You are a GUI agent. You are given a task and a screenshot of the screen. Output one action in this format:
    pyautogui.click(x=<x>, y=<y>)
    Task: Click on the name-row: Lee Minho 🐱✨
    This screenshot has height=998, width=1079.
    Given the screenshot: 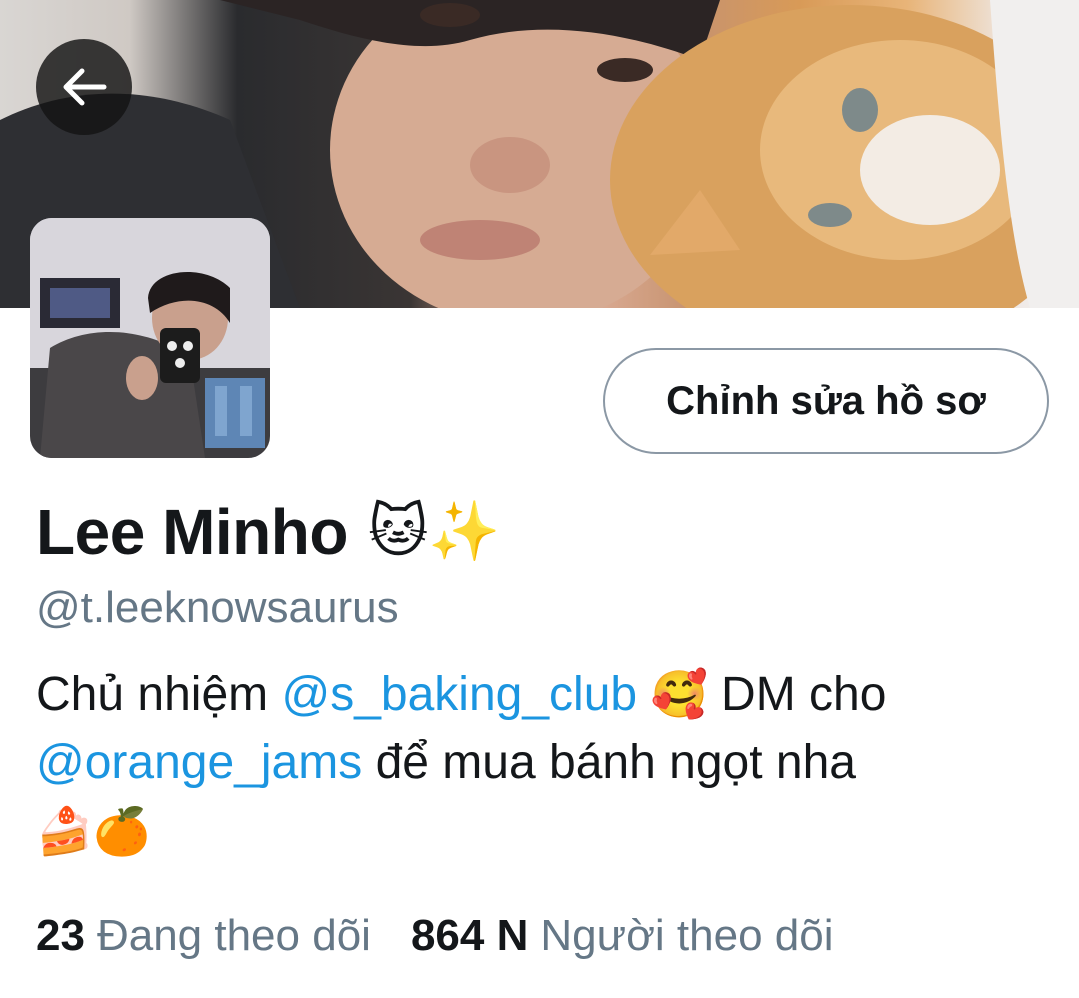 What is the action you would take?
    pyautogui.click(x=268, y=532)
    